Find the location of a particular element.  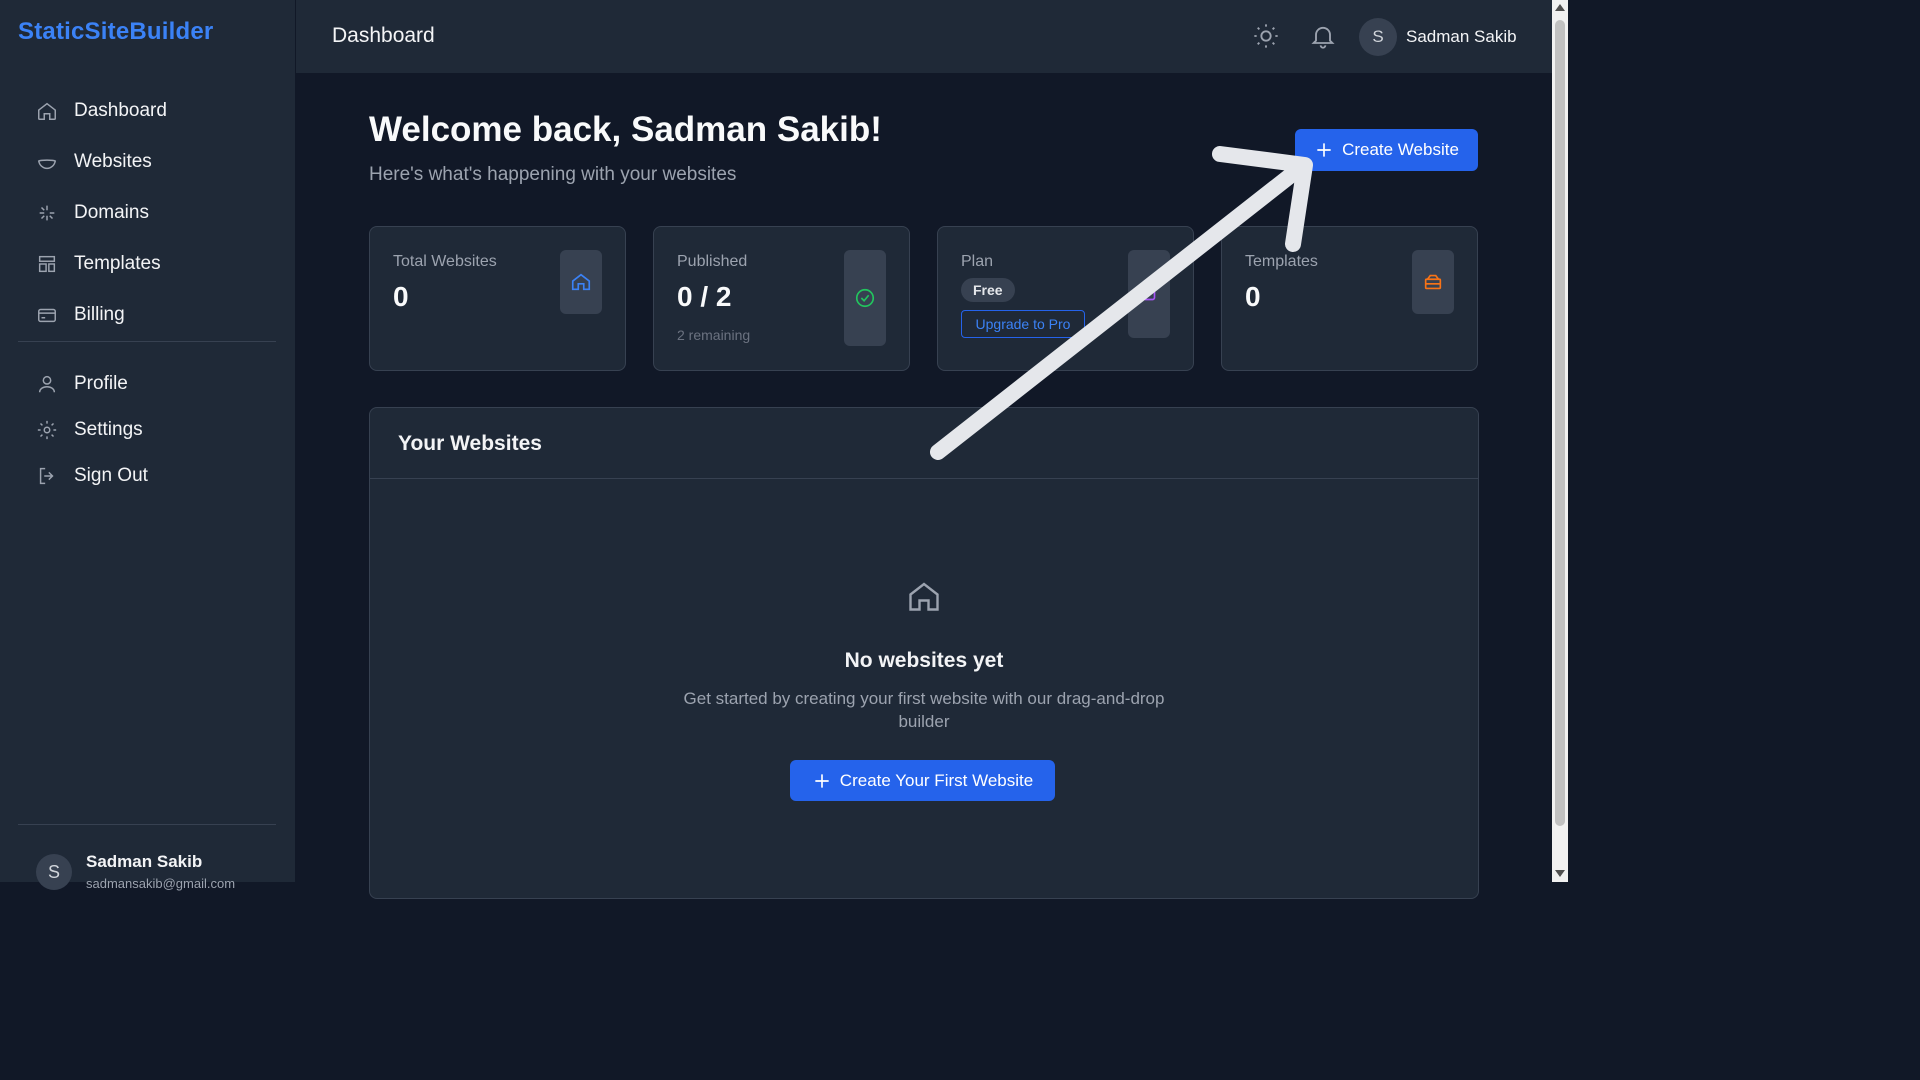

sidebar-item-label: Profile is located at coordinates (101, 383).